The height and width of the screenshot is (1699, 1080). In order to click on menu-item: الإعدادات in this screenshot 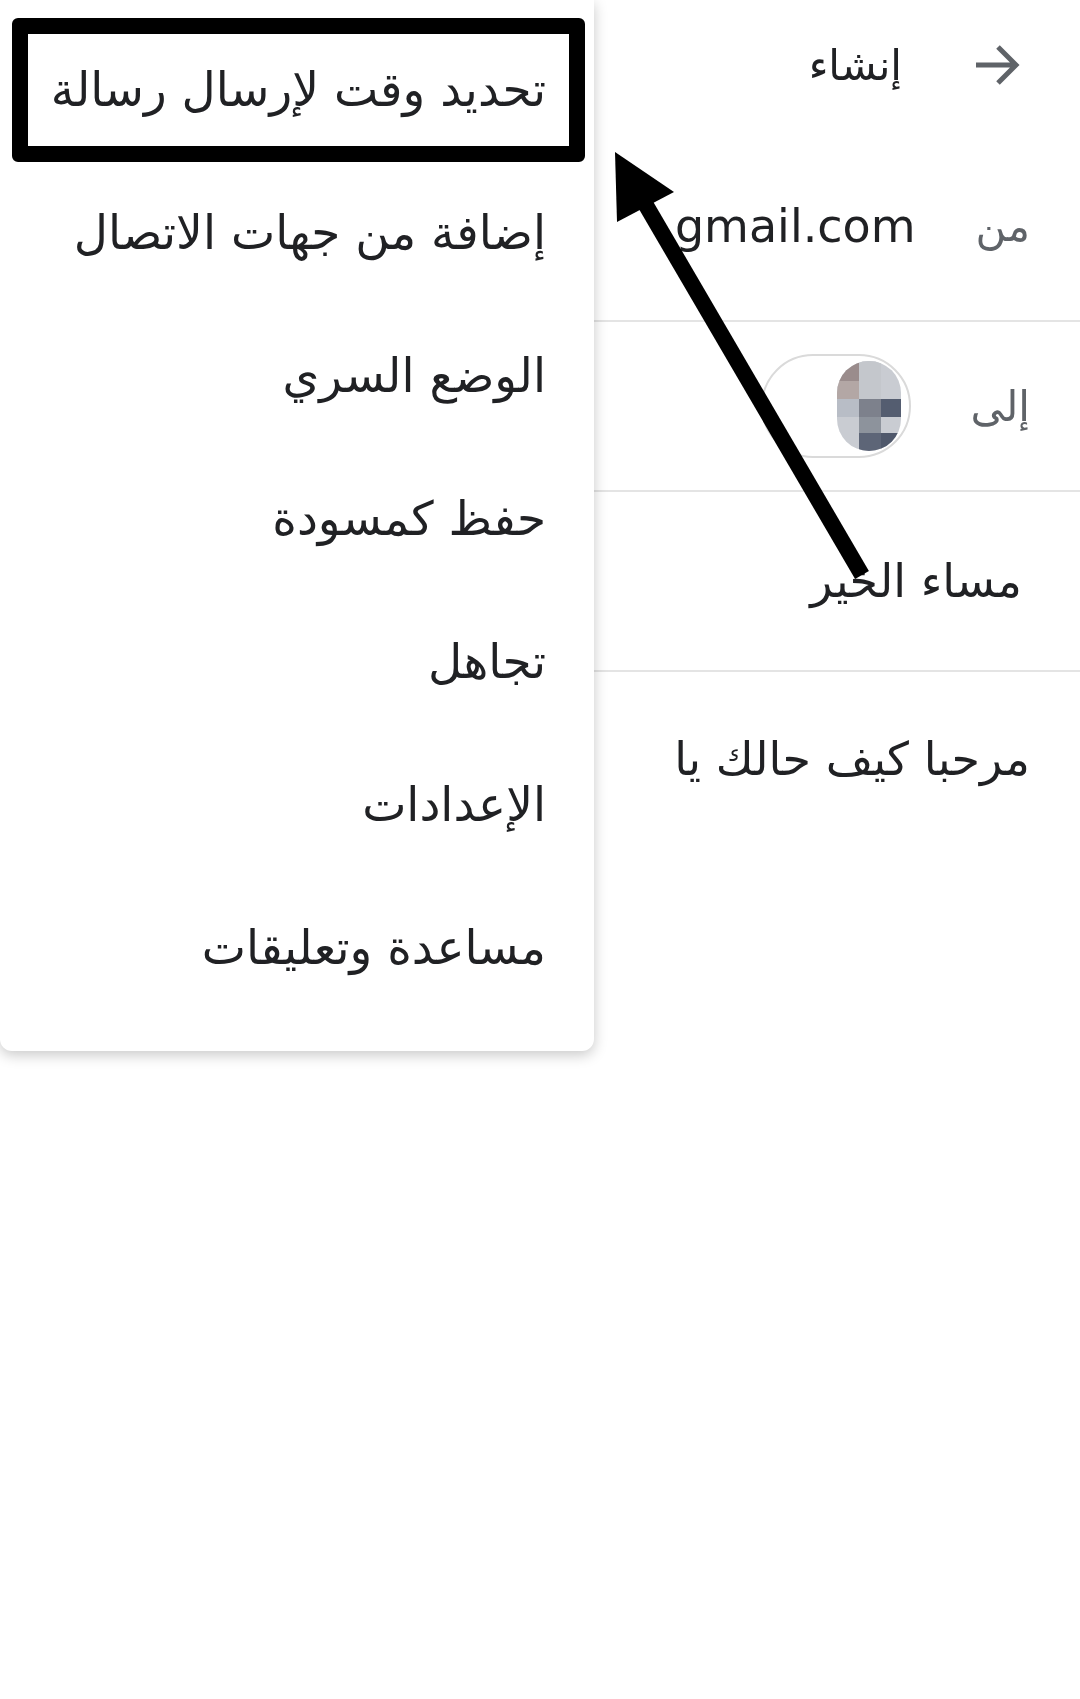, I will do `click(297, 804)`.